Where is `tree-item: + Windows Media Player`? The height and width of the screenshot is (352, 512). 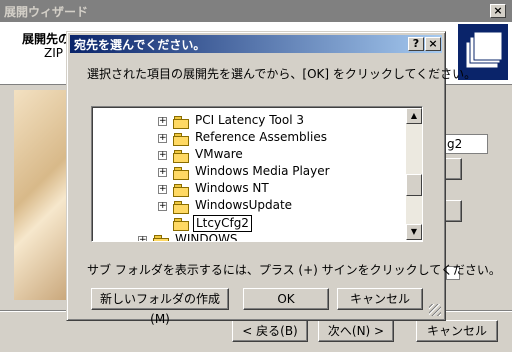 tree-item: + Windows Media Player is located at coordinates (249, 172).